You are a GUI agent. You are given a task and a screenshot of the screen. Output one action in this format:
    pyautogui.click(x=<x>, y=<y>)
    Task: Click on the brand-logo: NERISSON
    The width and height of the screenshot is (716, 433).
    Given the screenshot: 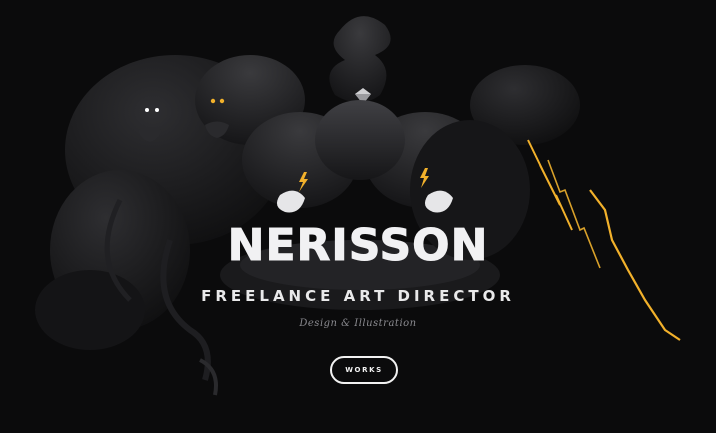 What is the action you would take?
    pyautogui.click(x=358, y=244)
    